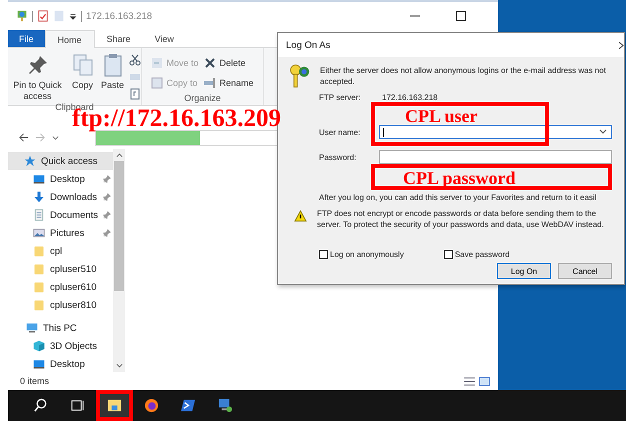 This screenshot has width=626, height=421. I want to click on nav-item: 3D Objects, so click(61, 346).